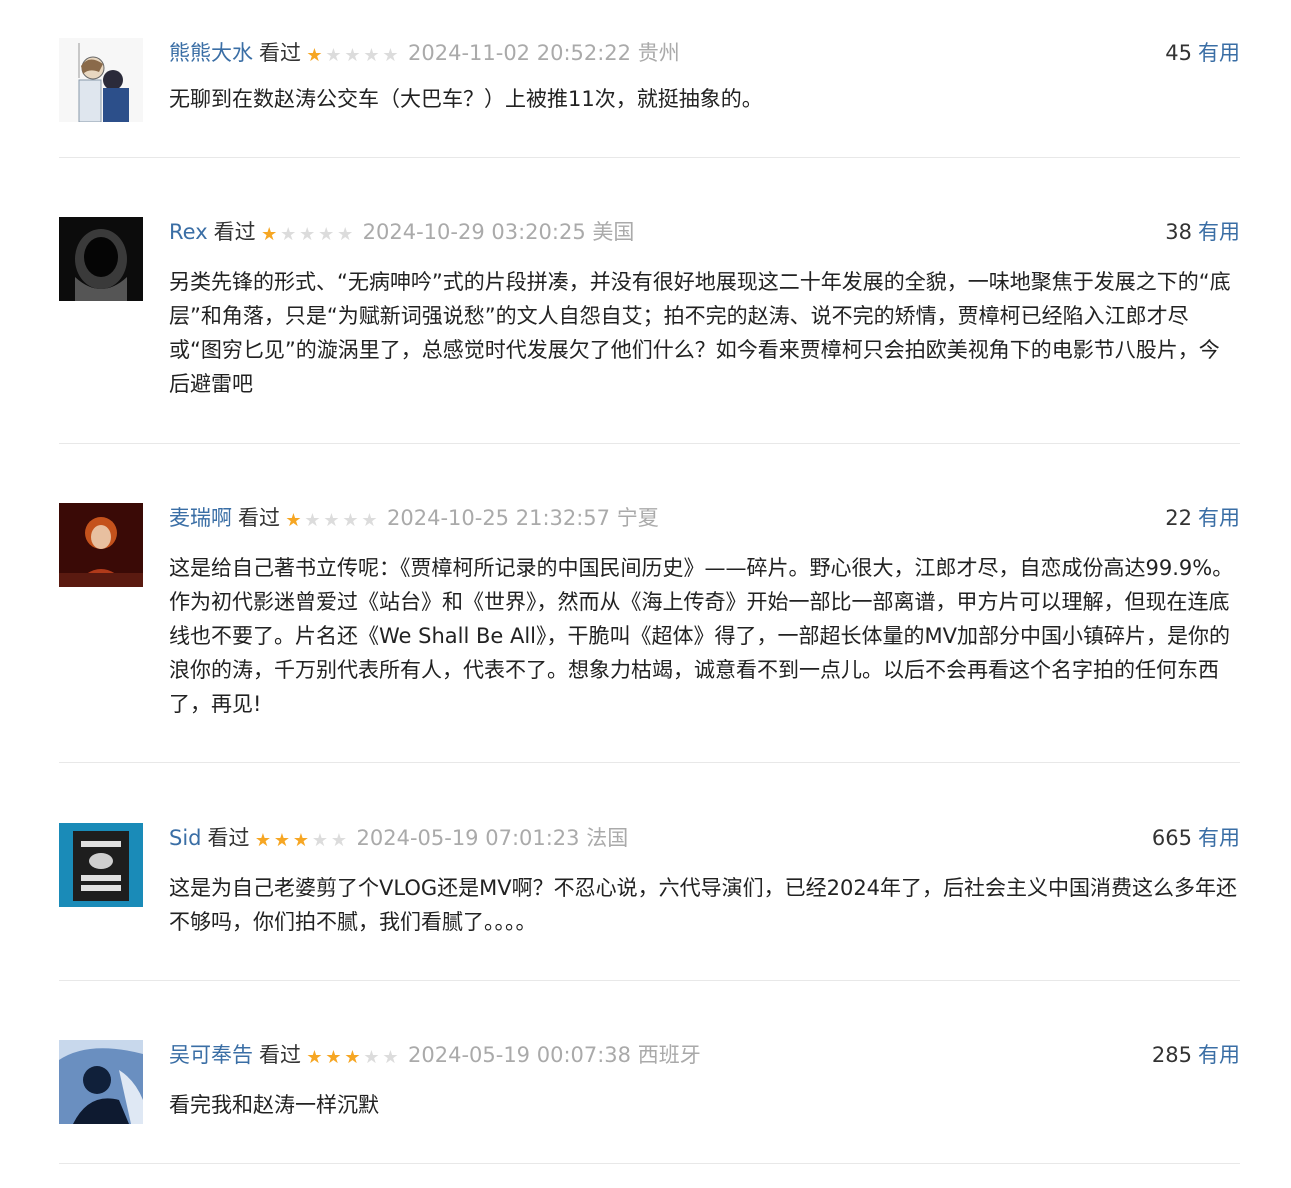 Image resolution: width=1291 pixels, height=1188 pixels. I want to click on comment-header: 麦瑞啊 看过 ★ ★ ★ ★ ★ 2024-10-25 21:32:57 宁夏 22 有用, so click(704, 518).